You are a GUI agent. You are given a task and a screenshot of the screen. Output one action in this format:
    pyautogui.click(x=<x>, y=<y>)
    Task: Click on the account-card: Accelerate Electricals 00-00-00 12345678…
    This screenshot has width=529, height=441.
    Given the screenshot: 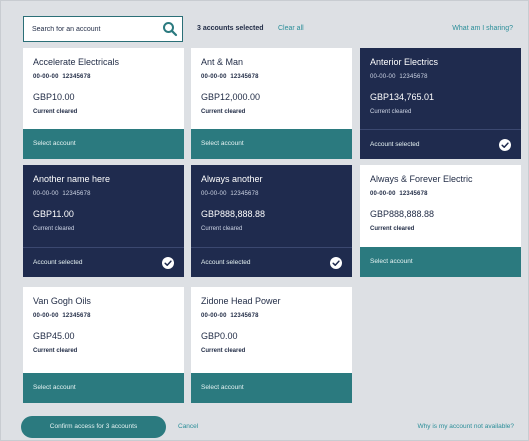 What is the action you would take?
    pyautogui.click(x=103, y=103)
    